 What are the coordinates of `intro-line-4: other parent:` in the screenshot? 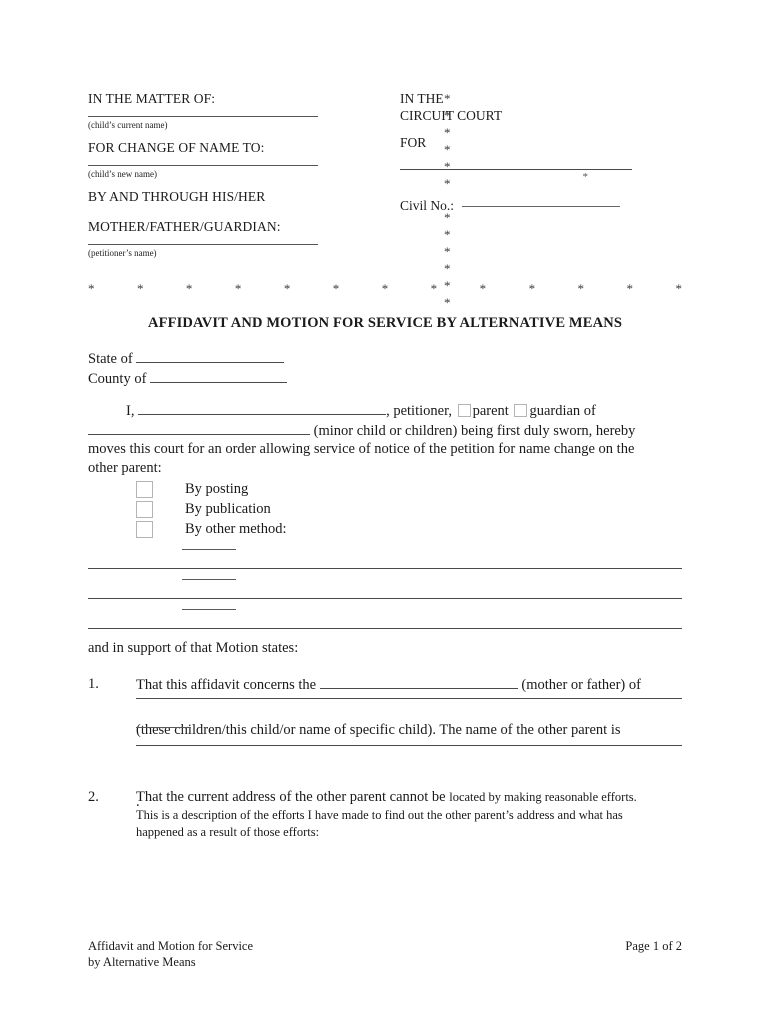 It's located at (125, 467).